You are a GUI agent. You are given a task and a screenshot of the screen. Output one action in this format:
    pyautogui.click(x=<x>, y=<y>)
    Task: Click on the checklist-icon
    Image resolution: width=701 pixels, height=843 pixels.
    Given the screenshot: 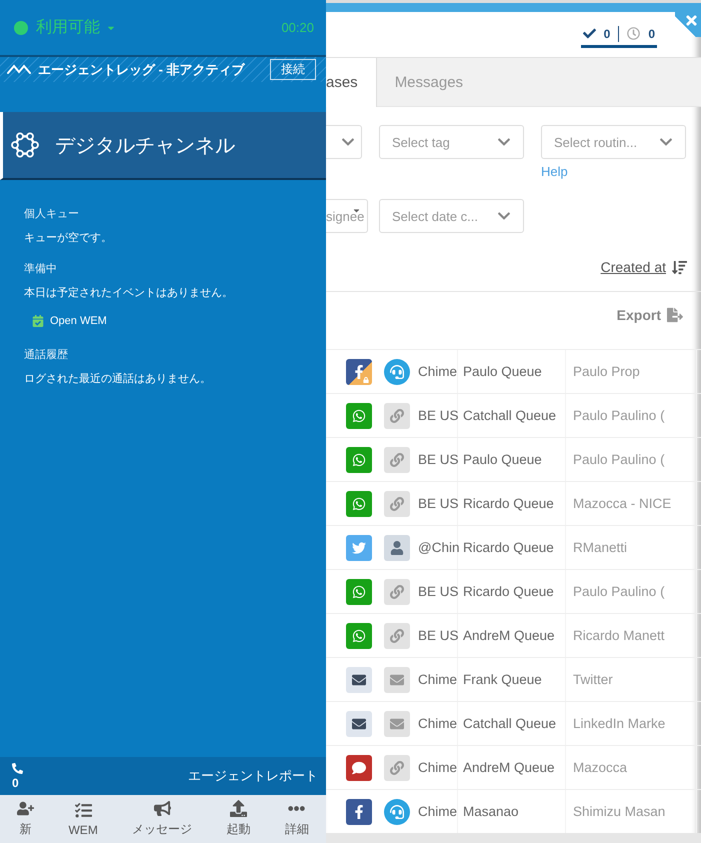 What is the action you would take?
    pyautogui.click(x=83, y=810)
    